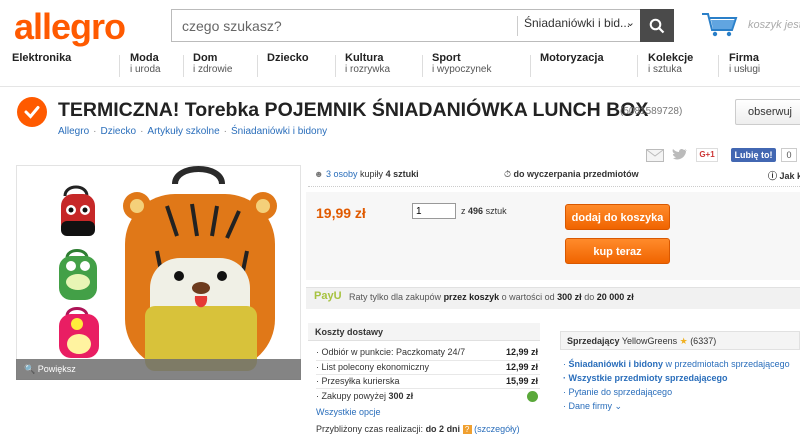 This screenshot has height=436, width=800. What do you see at coordinates (279, 131) in the screenshot?
I see `breadcrumb-item: Śniadaniówki i bidony` at bounding box center [279, 131].